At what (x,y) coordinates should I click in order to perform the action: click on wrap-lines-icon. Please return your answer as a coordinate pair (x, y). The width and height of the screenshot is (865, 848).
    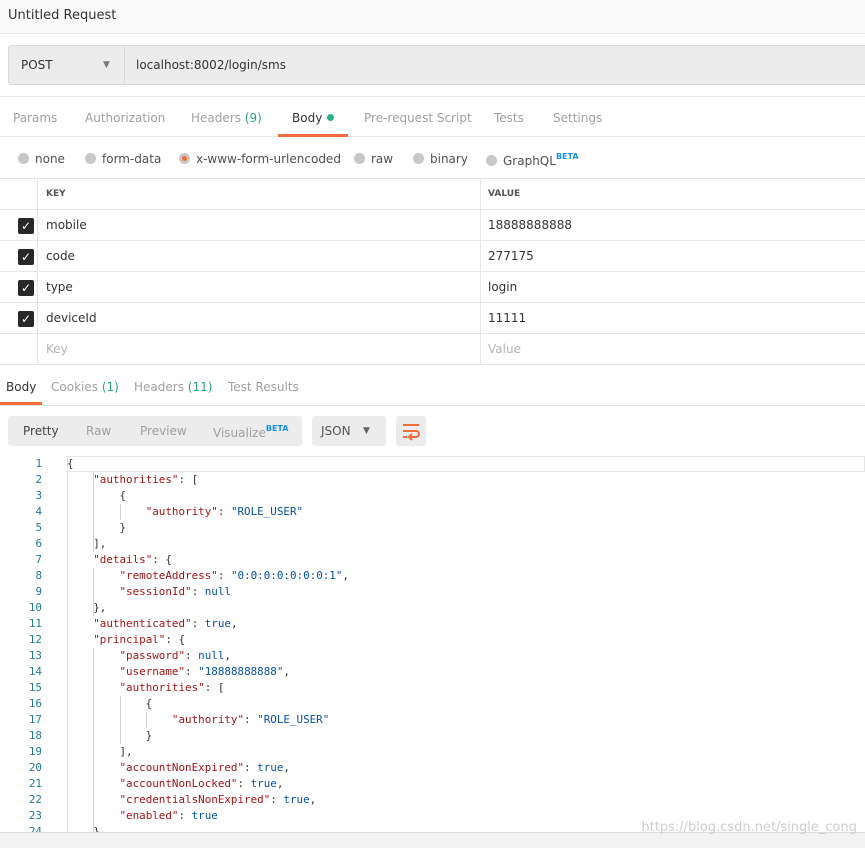
    Looking at the image, I should click on (411, 432).